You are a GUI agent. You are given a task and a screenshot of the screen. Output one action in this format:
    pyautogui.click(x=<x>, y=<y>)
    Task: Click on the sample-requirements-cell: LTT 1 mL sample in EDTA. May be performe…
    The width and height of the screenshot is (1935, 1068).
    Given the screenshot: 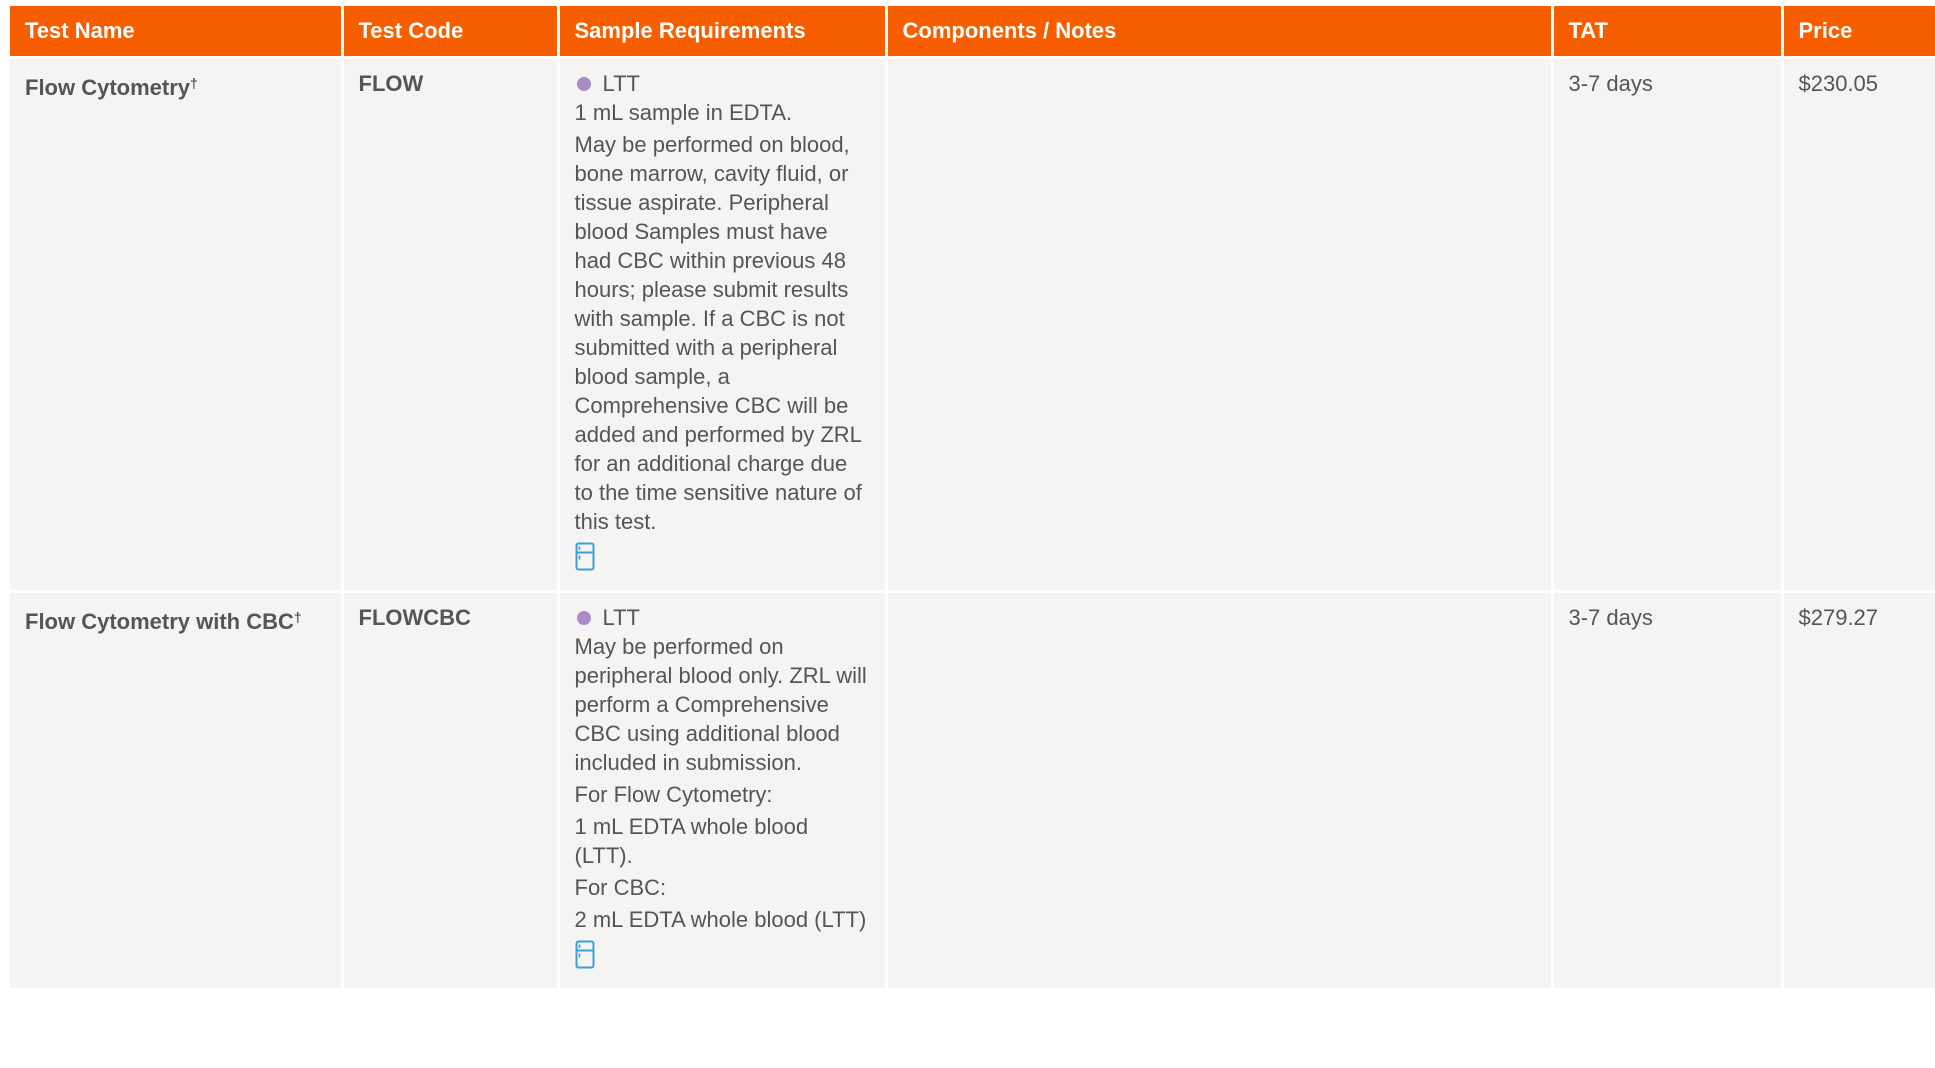 What is the action you would take?
    pyautogui.click(x=723, y=324)
    